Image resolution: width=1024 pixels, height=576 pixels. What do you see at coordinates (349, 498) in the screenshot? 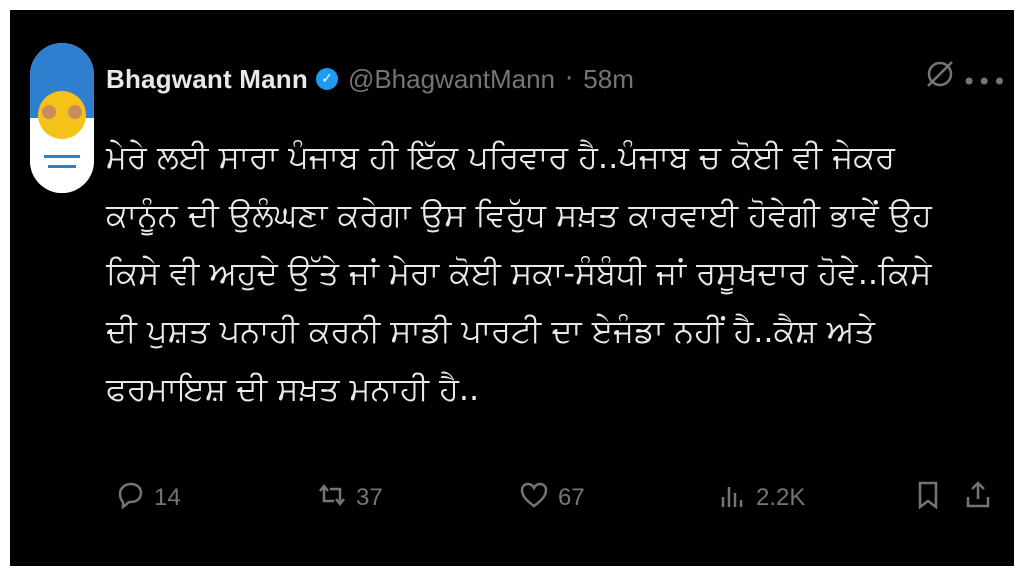
I see `retweet-button: 37` at bounding box center [349, 498].